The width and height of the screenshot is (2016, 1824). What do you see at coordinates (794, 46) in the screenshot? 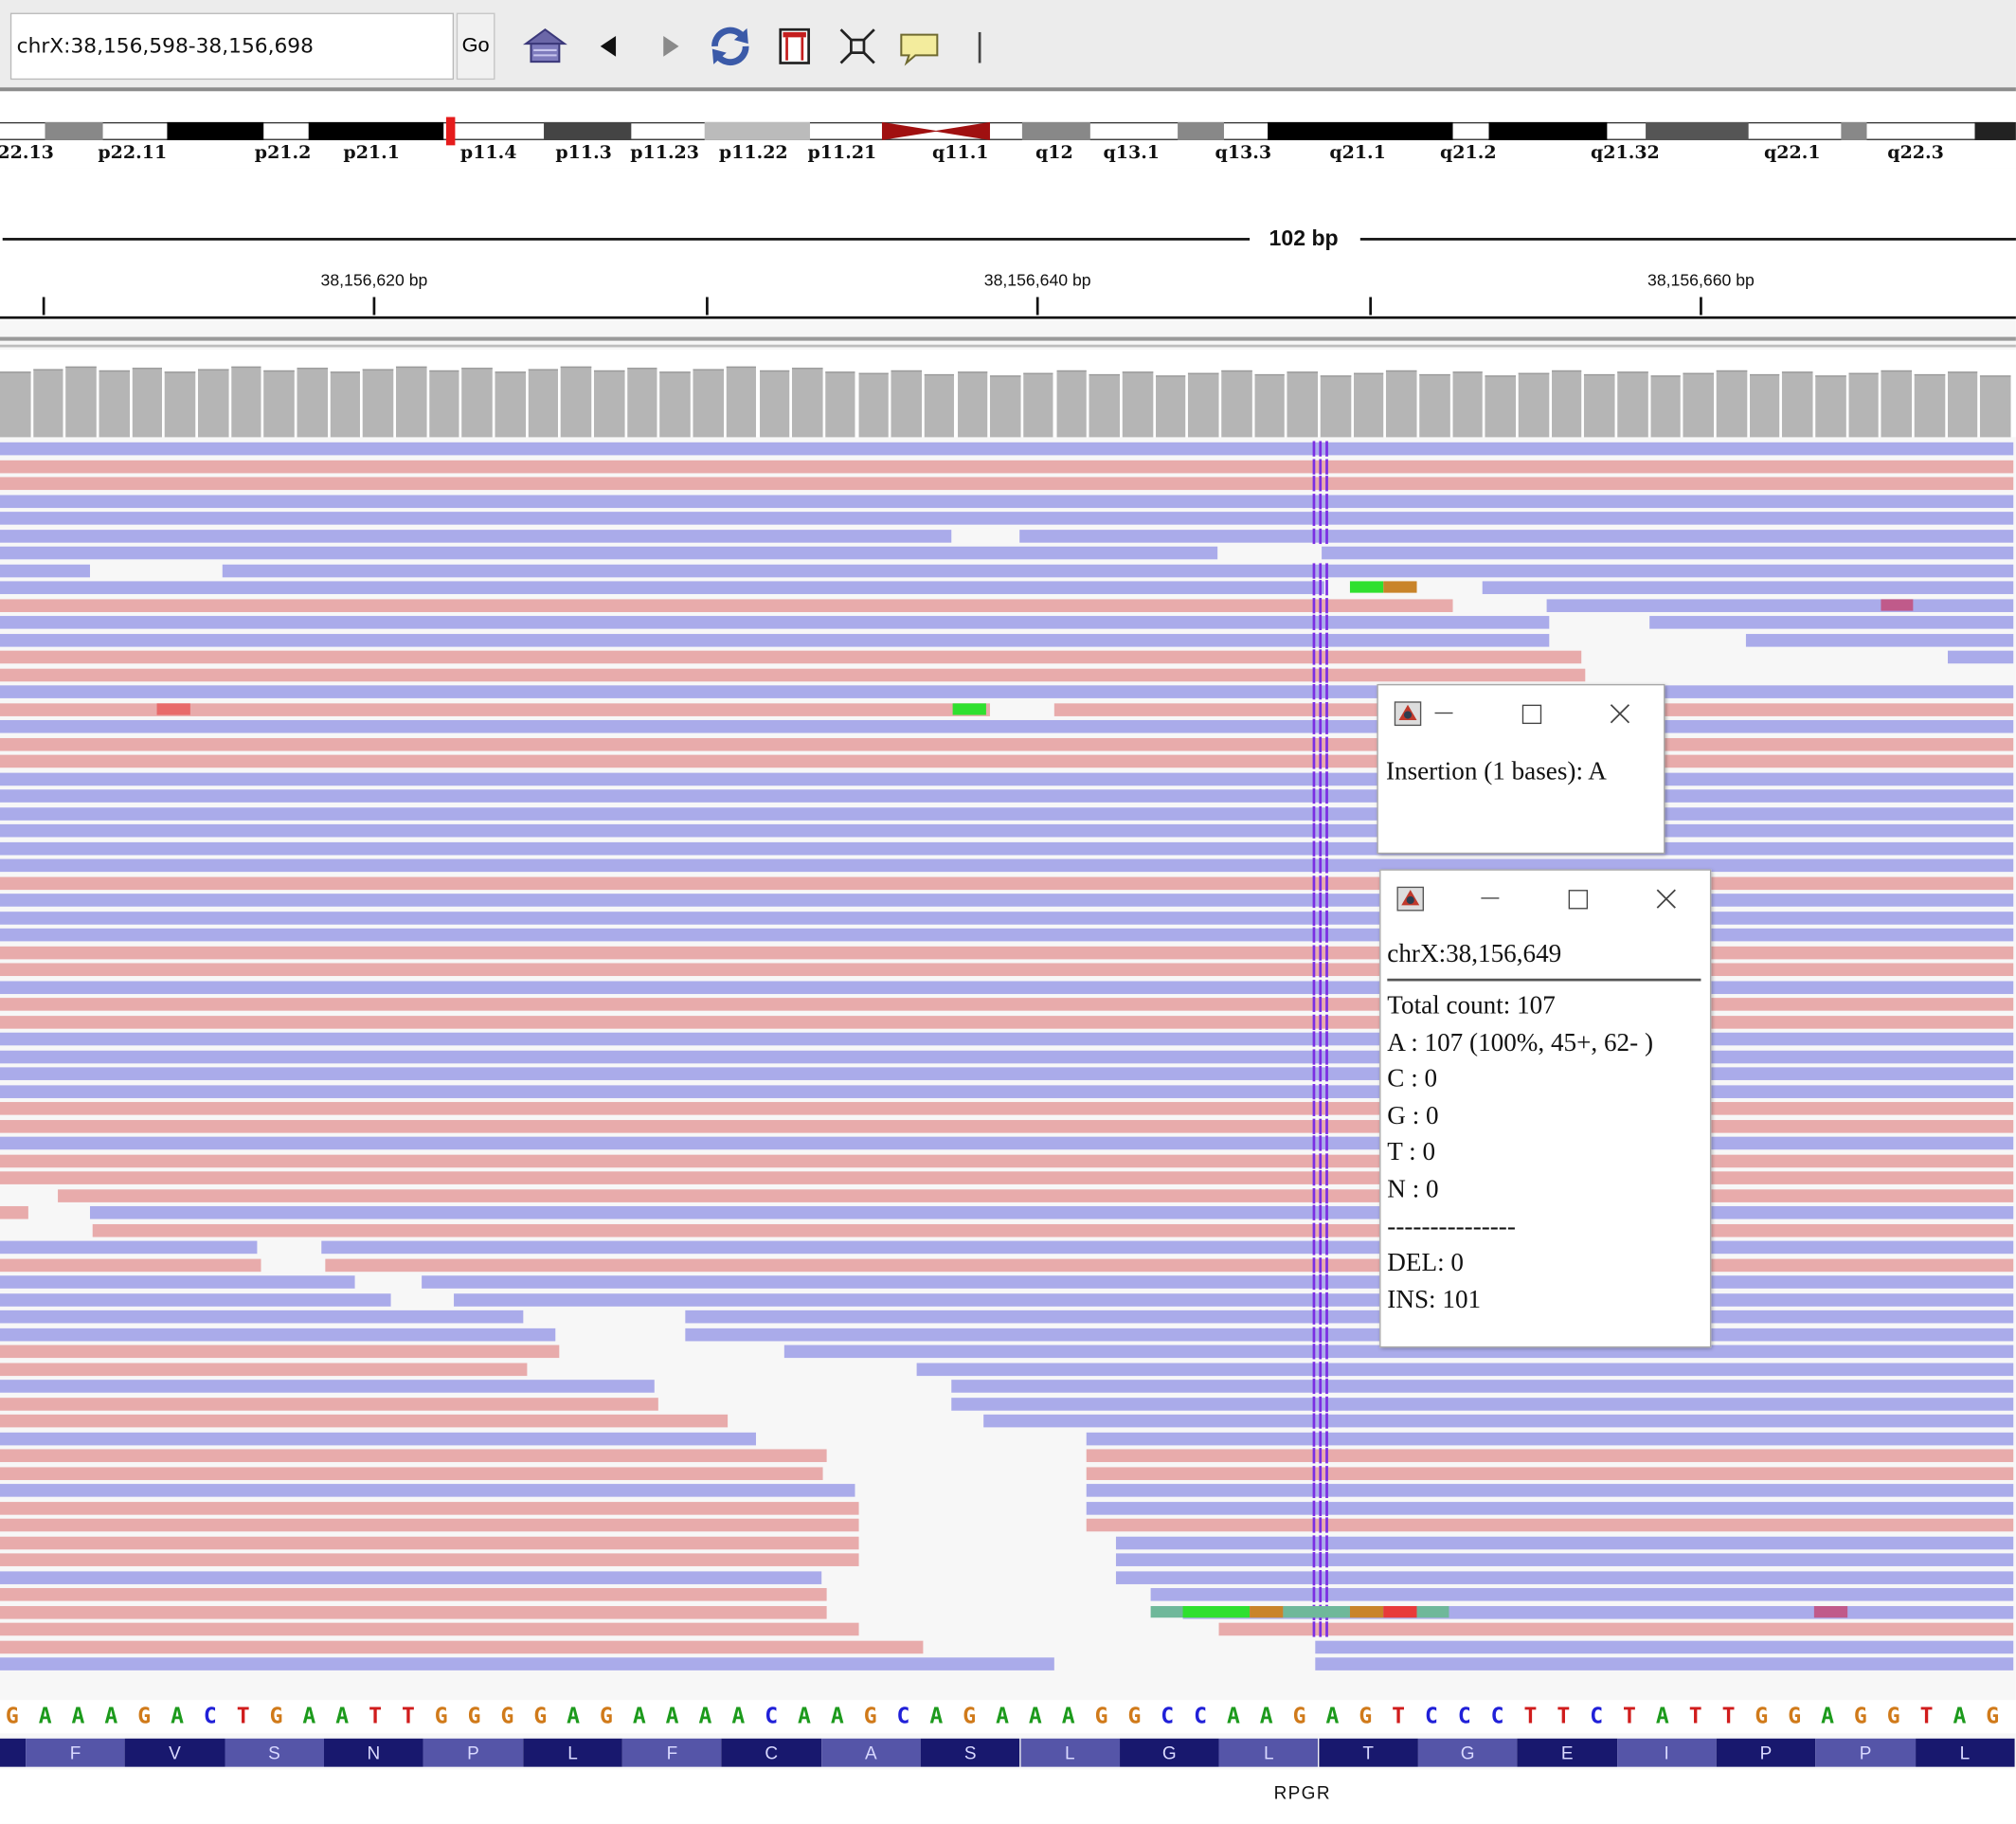
I see `roi-icon` at bounding box center [794, 46].